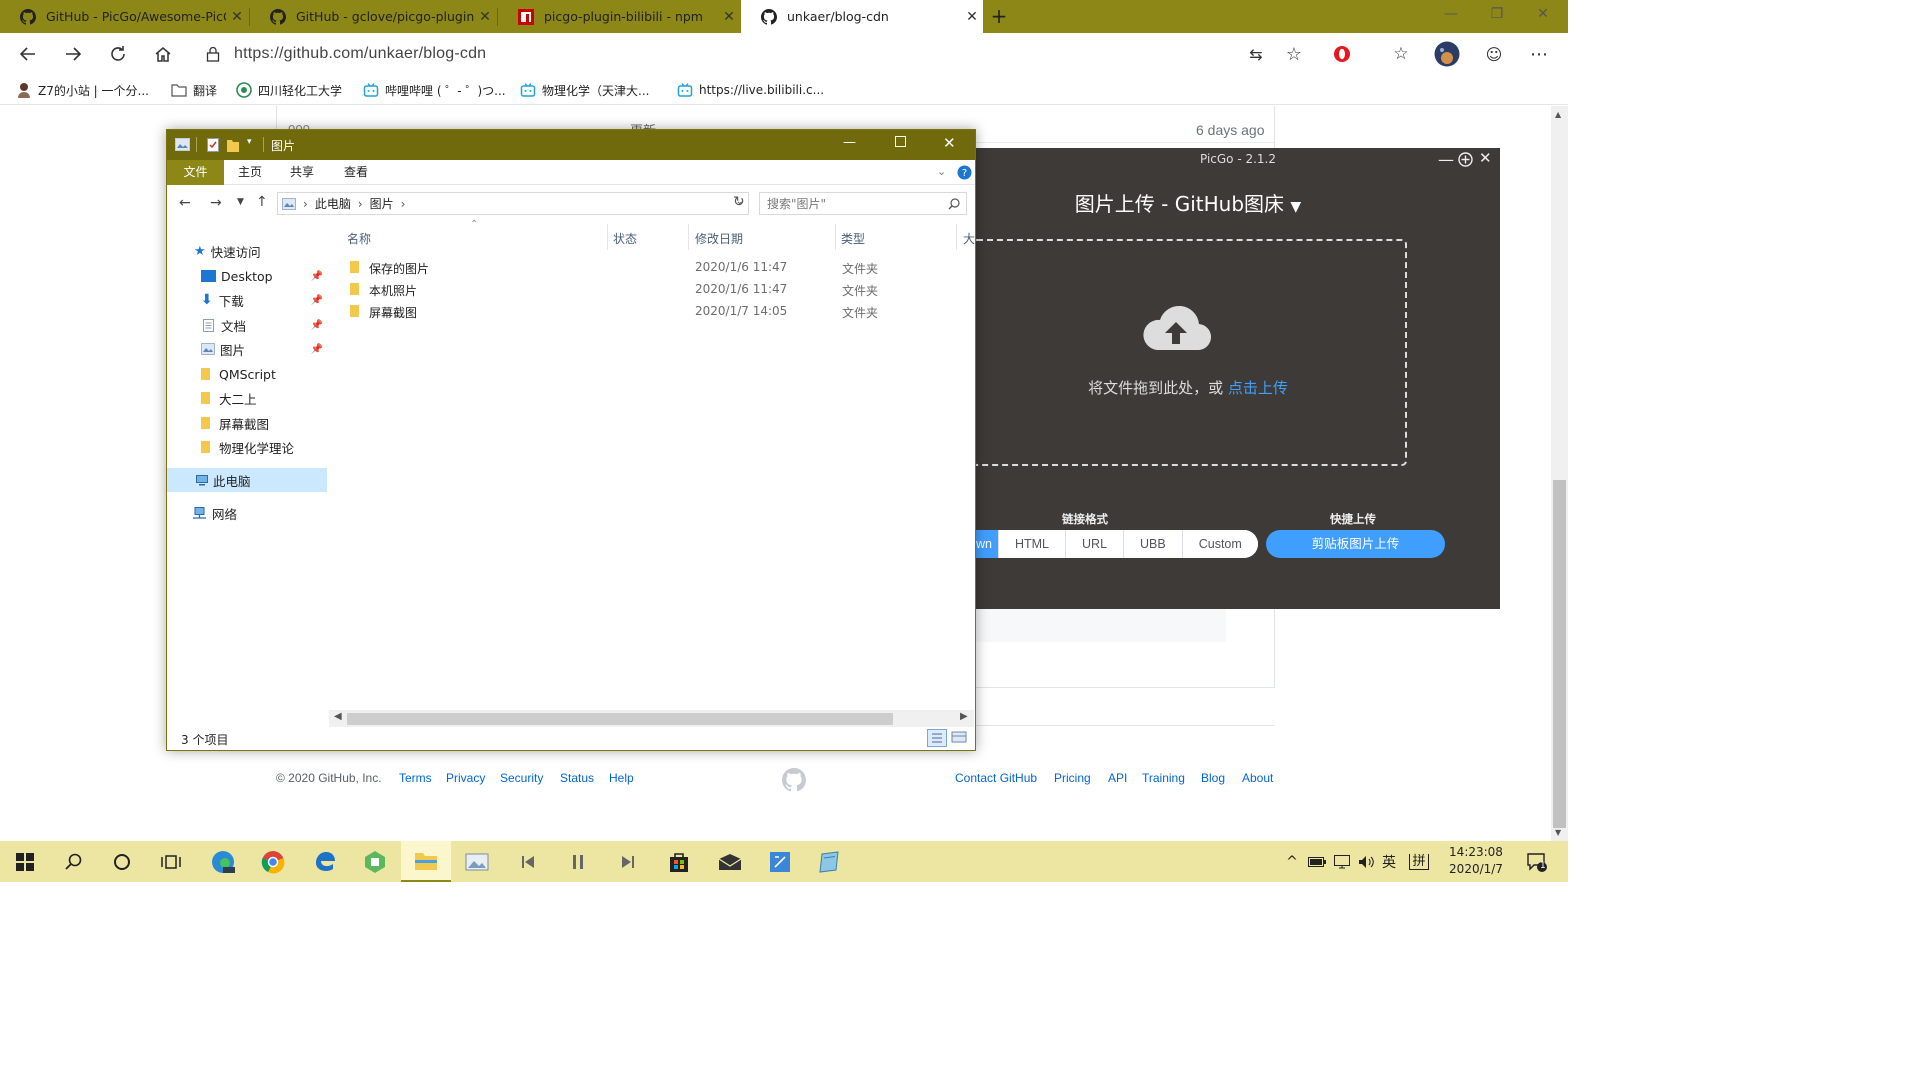 Image resolution: width=1920 pixels, height=1080 pixels. What do you see at coordinates (830, 861) in the screenshot?
I see `taskbar-app-book` at bounding box center [830, 861].